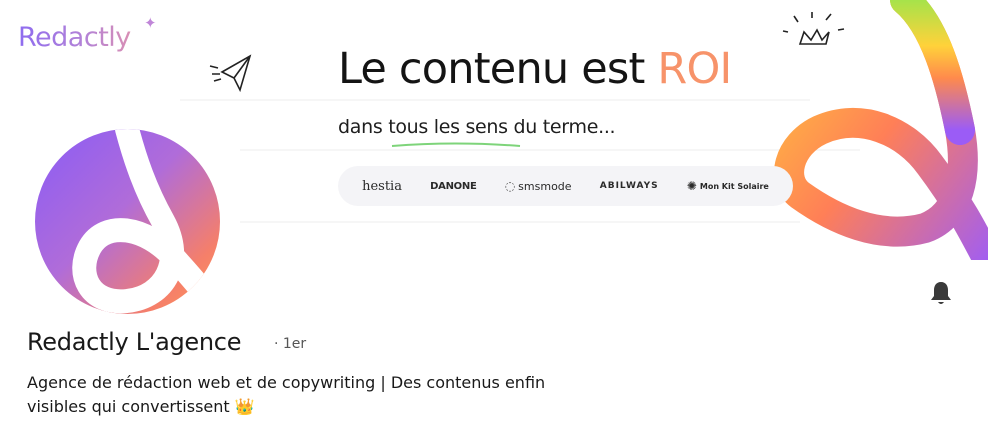 The width and height of the screenshot is (988, 423). Describe the element at coordinates (74, 37) in the screenshot. I see `brand-logo: Redactly` at that location.